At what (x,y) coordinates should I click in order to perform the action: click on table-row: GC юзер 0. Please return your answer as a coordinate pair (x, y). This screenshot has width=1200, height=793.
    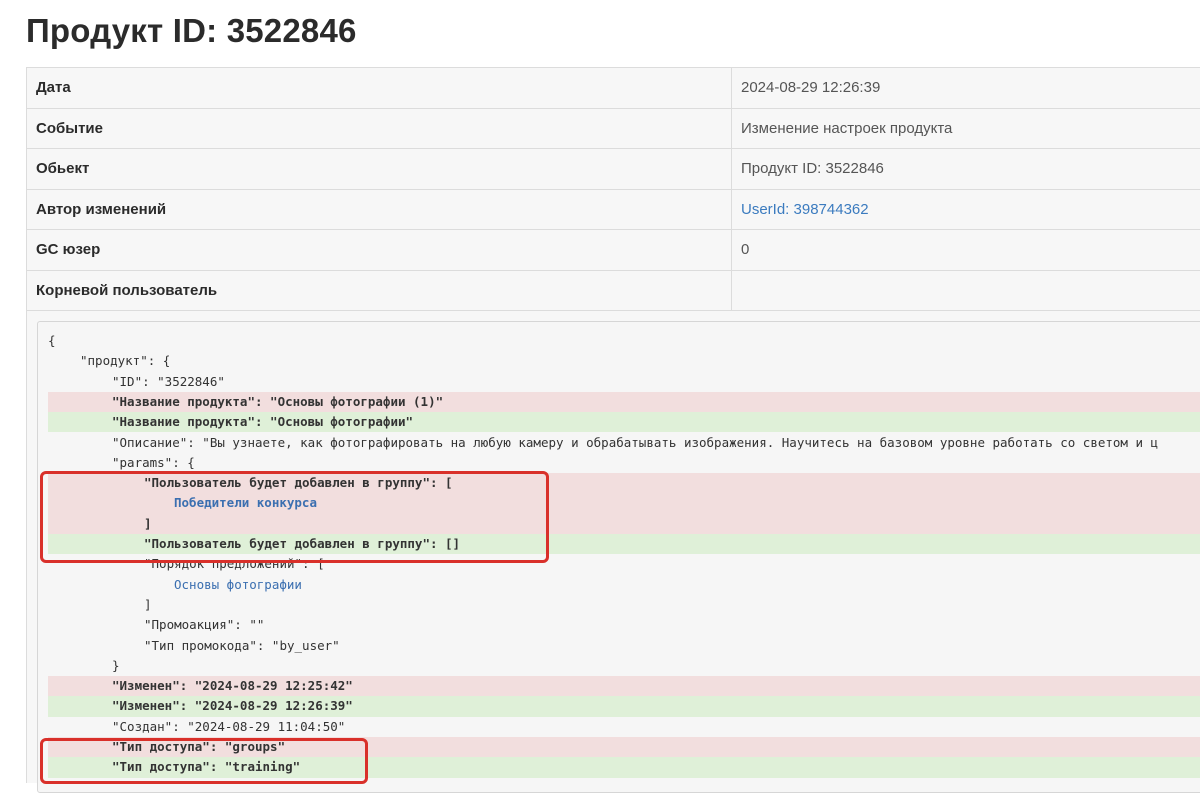
    Looking at the image, I should click on (613, 250).